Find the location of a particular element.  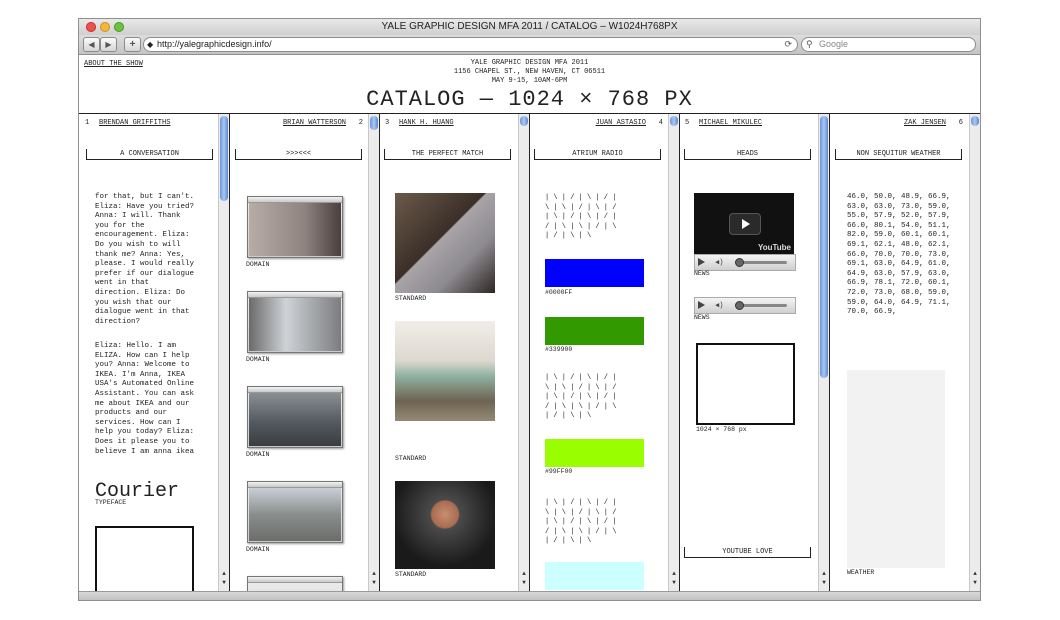

artist-number: 3 is located at coordinates (387, 123).